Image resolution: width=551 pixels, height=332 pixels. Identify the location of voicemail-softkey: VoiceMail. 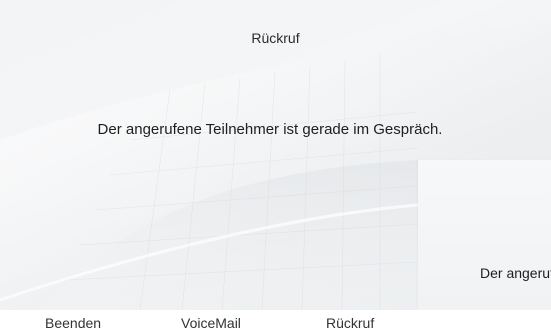
(211, 323).